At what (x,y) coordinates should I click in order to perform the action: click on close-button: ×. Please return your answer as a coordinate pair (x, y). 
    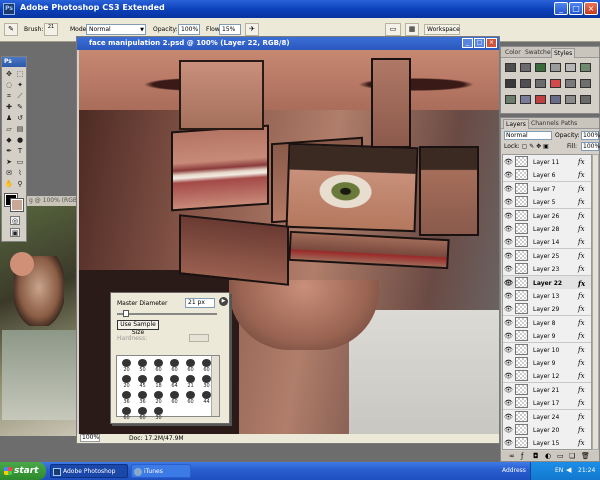
    Looking at the image, I should click on (591, 8).